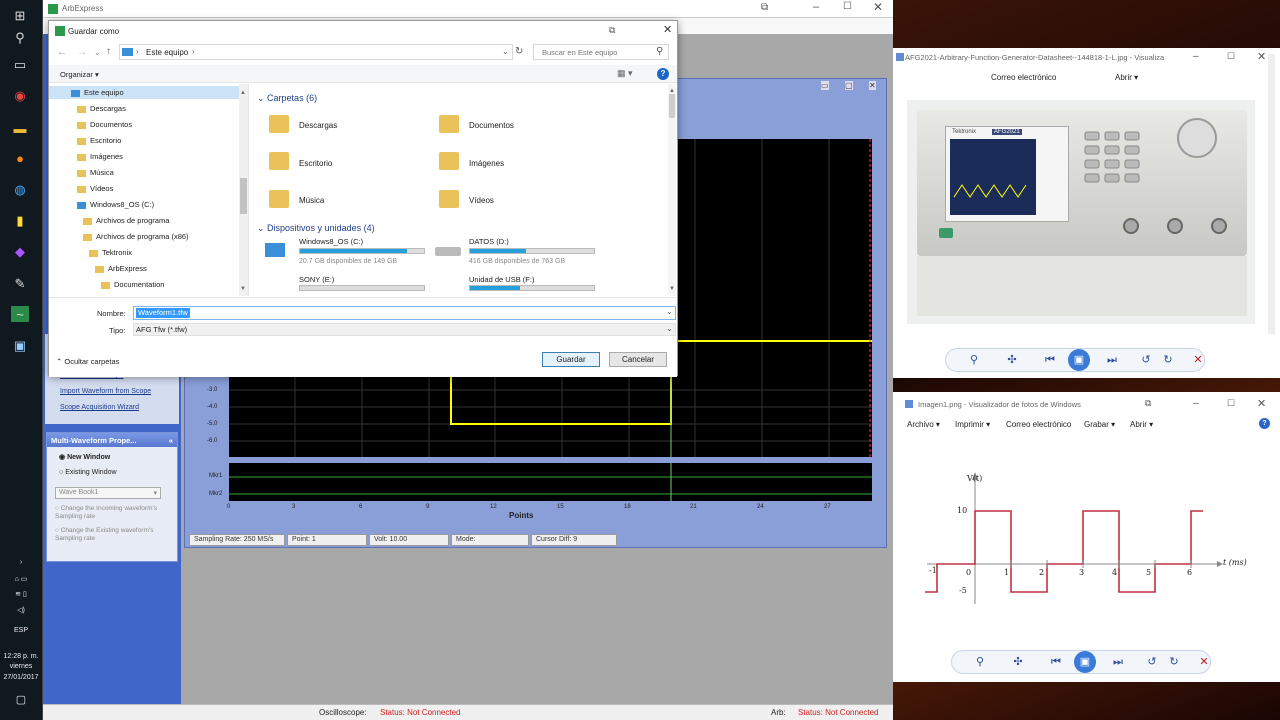  I want to click on nav-item: Tektronix, so click(110, 252).